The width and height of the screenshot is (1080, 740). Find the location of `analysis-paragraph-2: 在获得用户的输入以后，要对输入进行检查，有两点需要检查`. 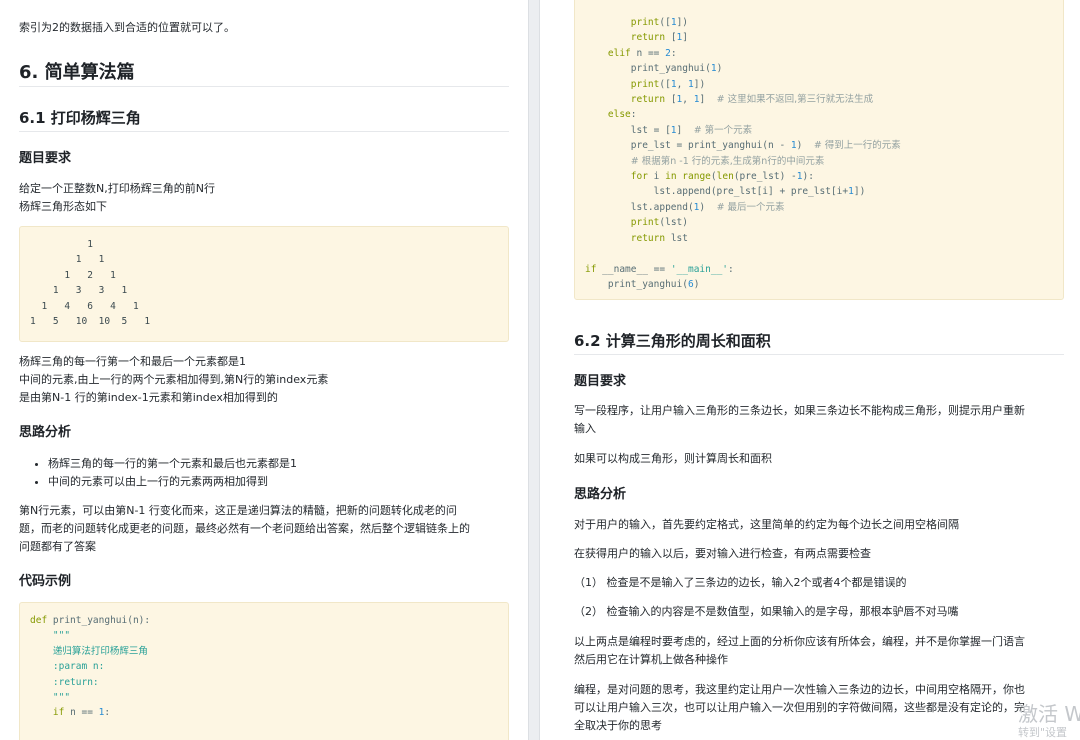

analysis-paragraph-2: 在获得用户的输入以后，要对输入进行检查，有两点需要检查 is located at coordinates (722, 553).